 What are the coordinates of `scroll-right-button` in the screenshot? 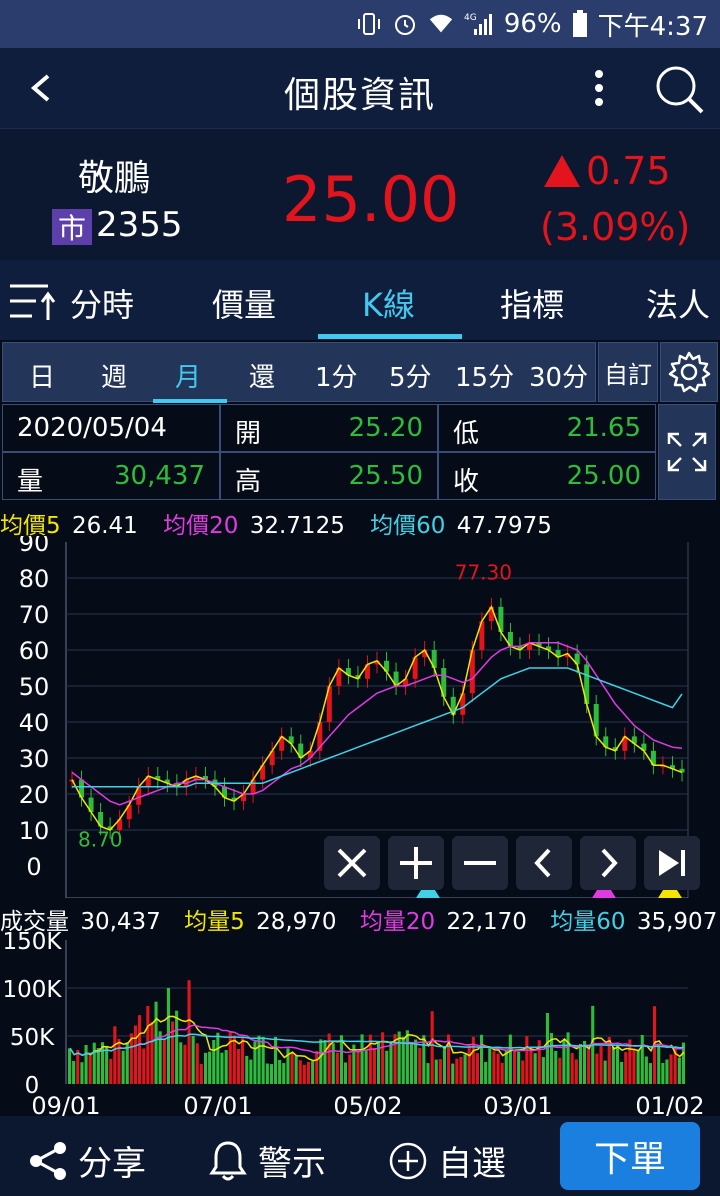 It's located at (608, 863).